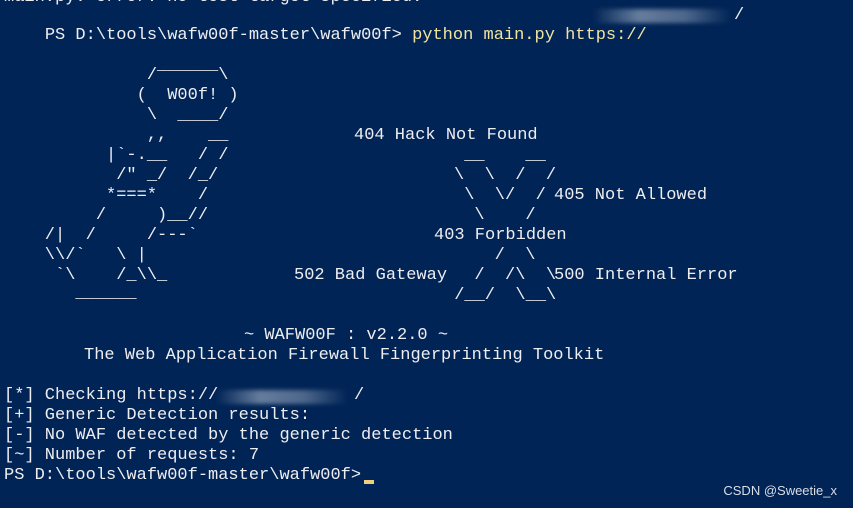  I want to click on ascii-line: ( W00f! ), so click(121, 95).